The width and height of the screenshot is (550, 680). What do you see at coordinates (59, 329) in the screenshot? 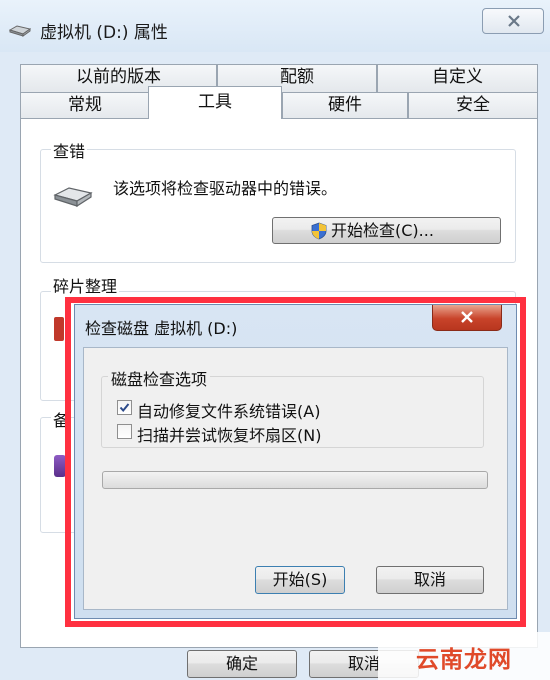
I see `defrag-icon` at bounding box center [59, 329].